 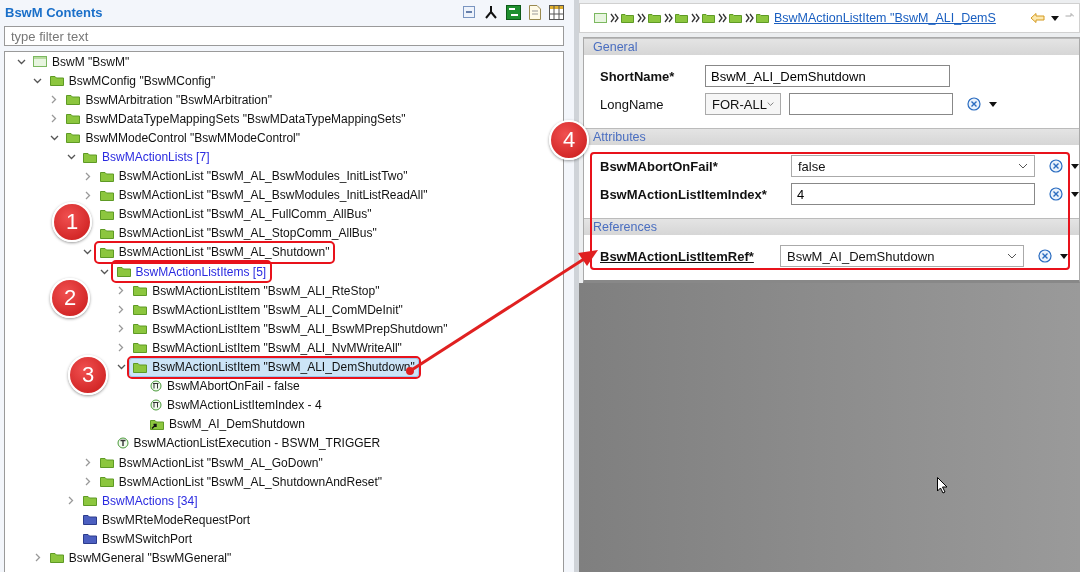 What do you see at coordinates (248, 443) in the screenshot?
I see `tree-item: BswMActionListExecution - BSWM_TRIGGER` at bounding box center [248, 443].